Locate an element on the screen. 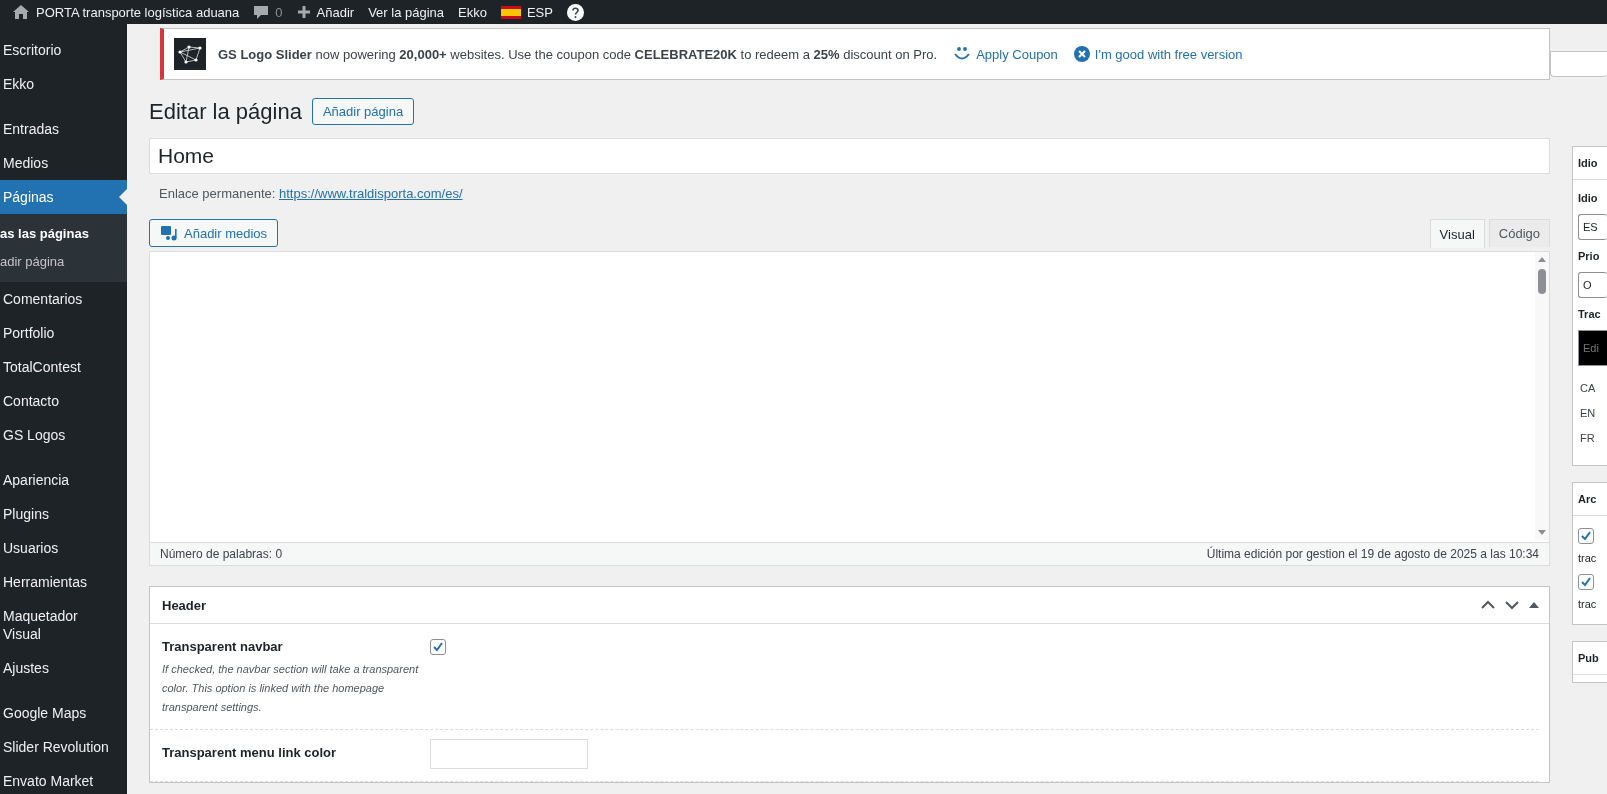  translation-field: Edi is located at coordinates (1592, 348).